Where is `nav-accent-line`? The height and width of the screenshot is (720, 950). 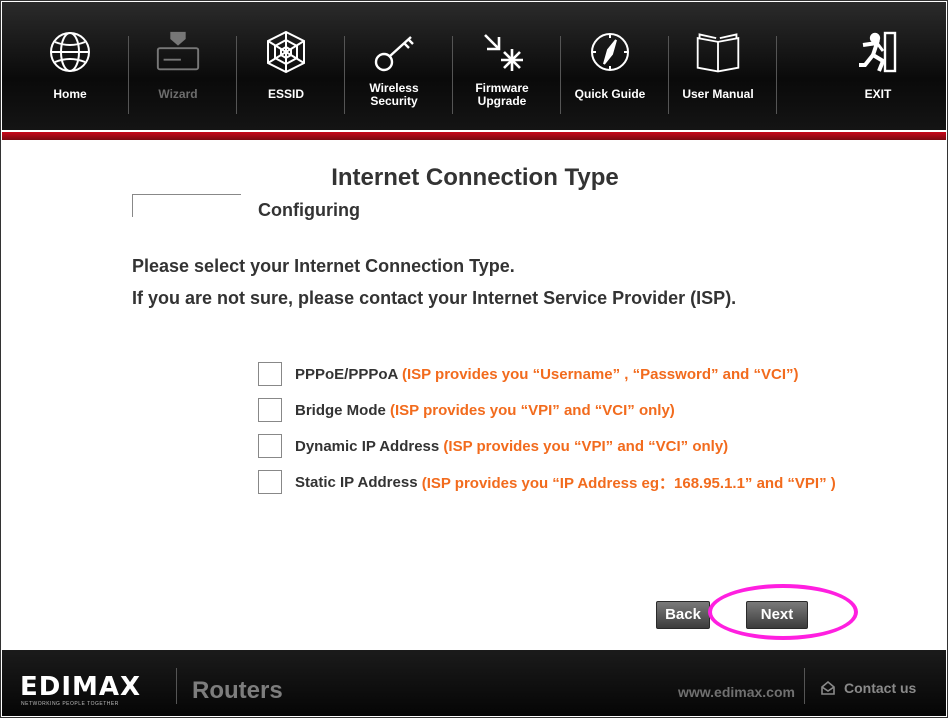 nav-accent-line is located at coordinates (474, 136).